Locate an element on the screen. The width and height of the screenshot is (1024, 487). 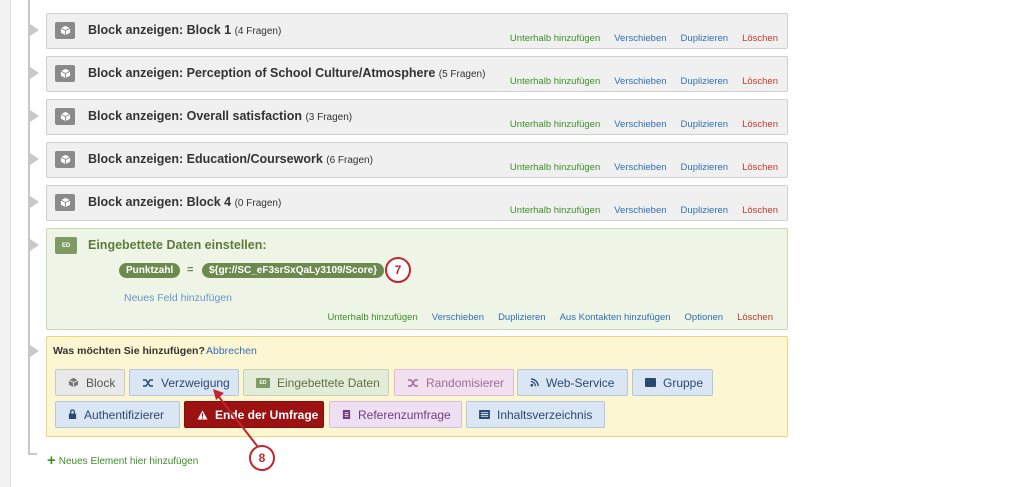
add-embedded-data-button: ED Eingebettete Daten is located at coordinates (316, 382).